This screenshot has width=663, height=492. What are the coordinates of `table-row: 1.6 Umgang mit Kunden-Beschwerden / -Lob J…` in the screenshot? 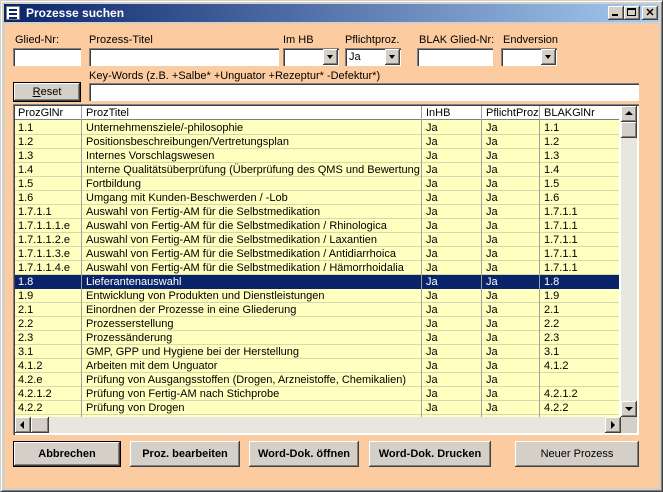 It's located at (317, 198).